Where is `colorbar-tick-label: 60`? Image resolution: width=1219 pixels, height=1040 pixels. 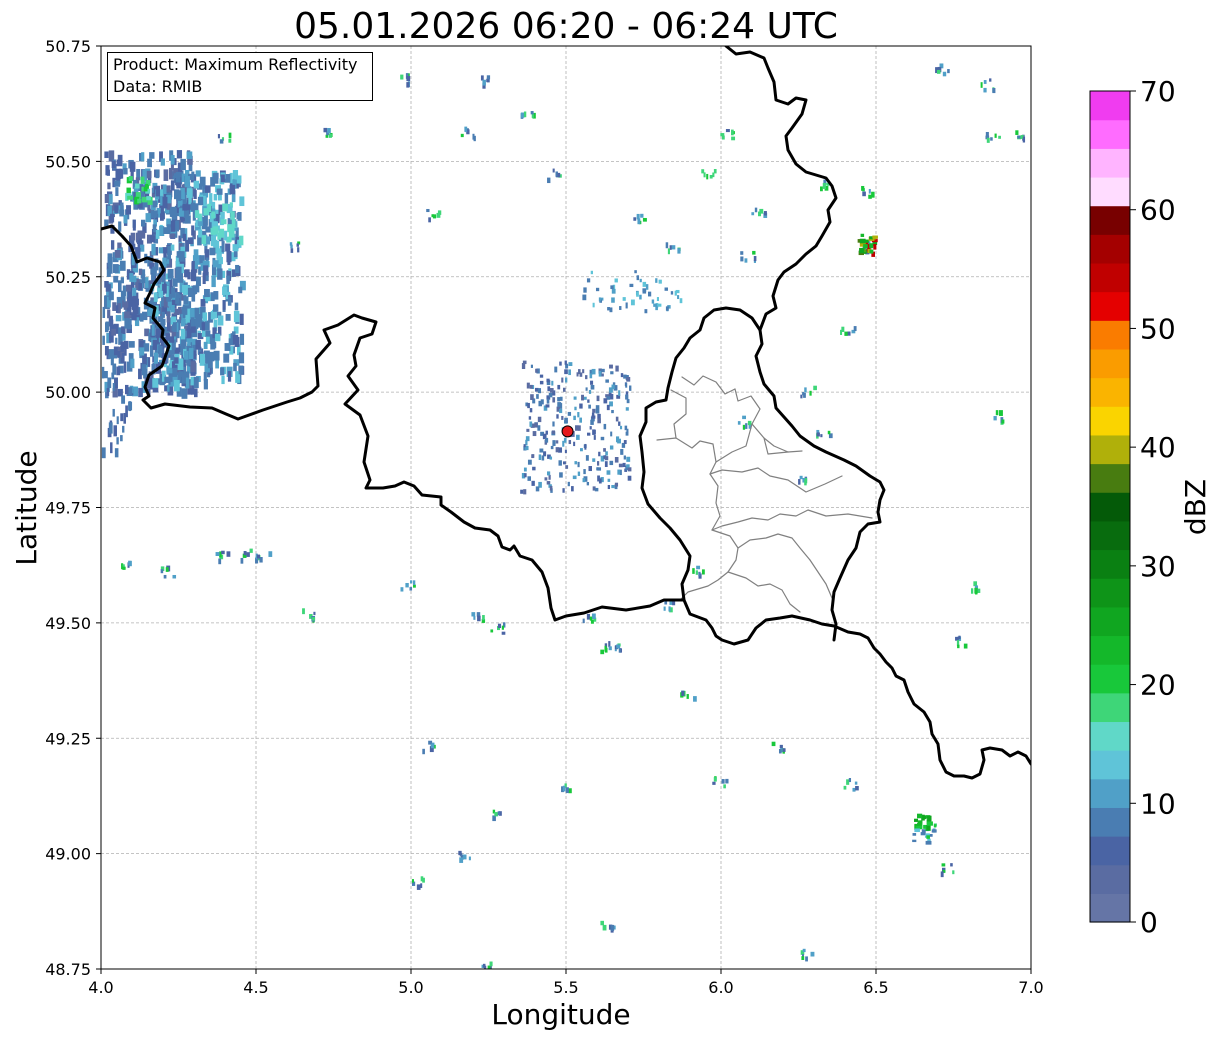 colorbar-tick-label: 60 is located at coordinates (1158, 210).